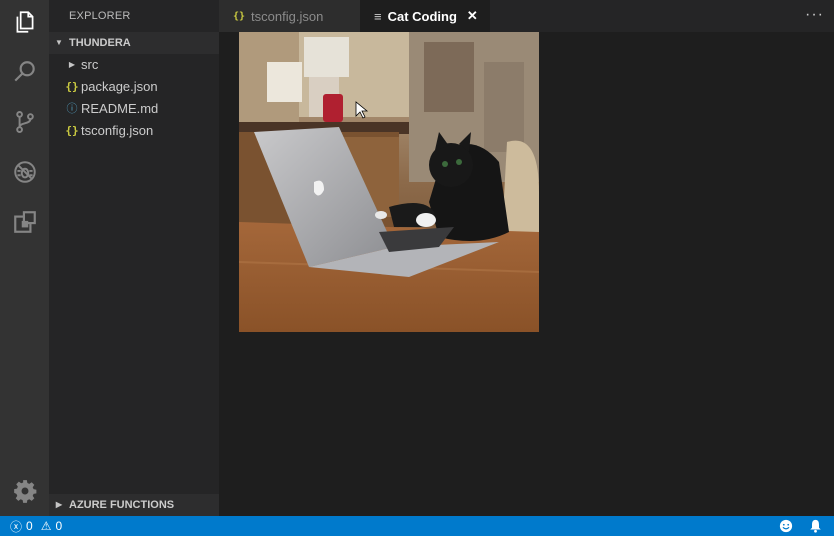  Describe the element at coordinates (134, 43) in the screenshot. I see `project-section-header: ▼ THUNDERA` at that location.